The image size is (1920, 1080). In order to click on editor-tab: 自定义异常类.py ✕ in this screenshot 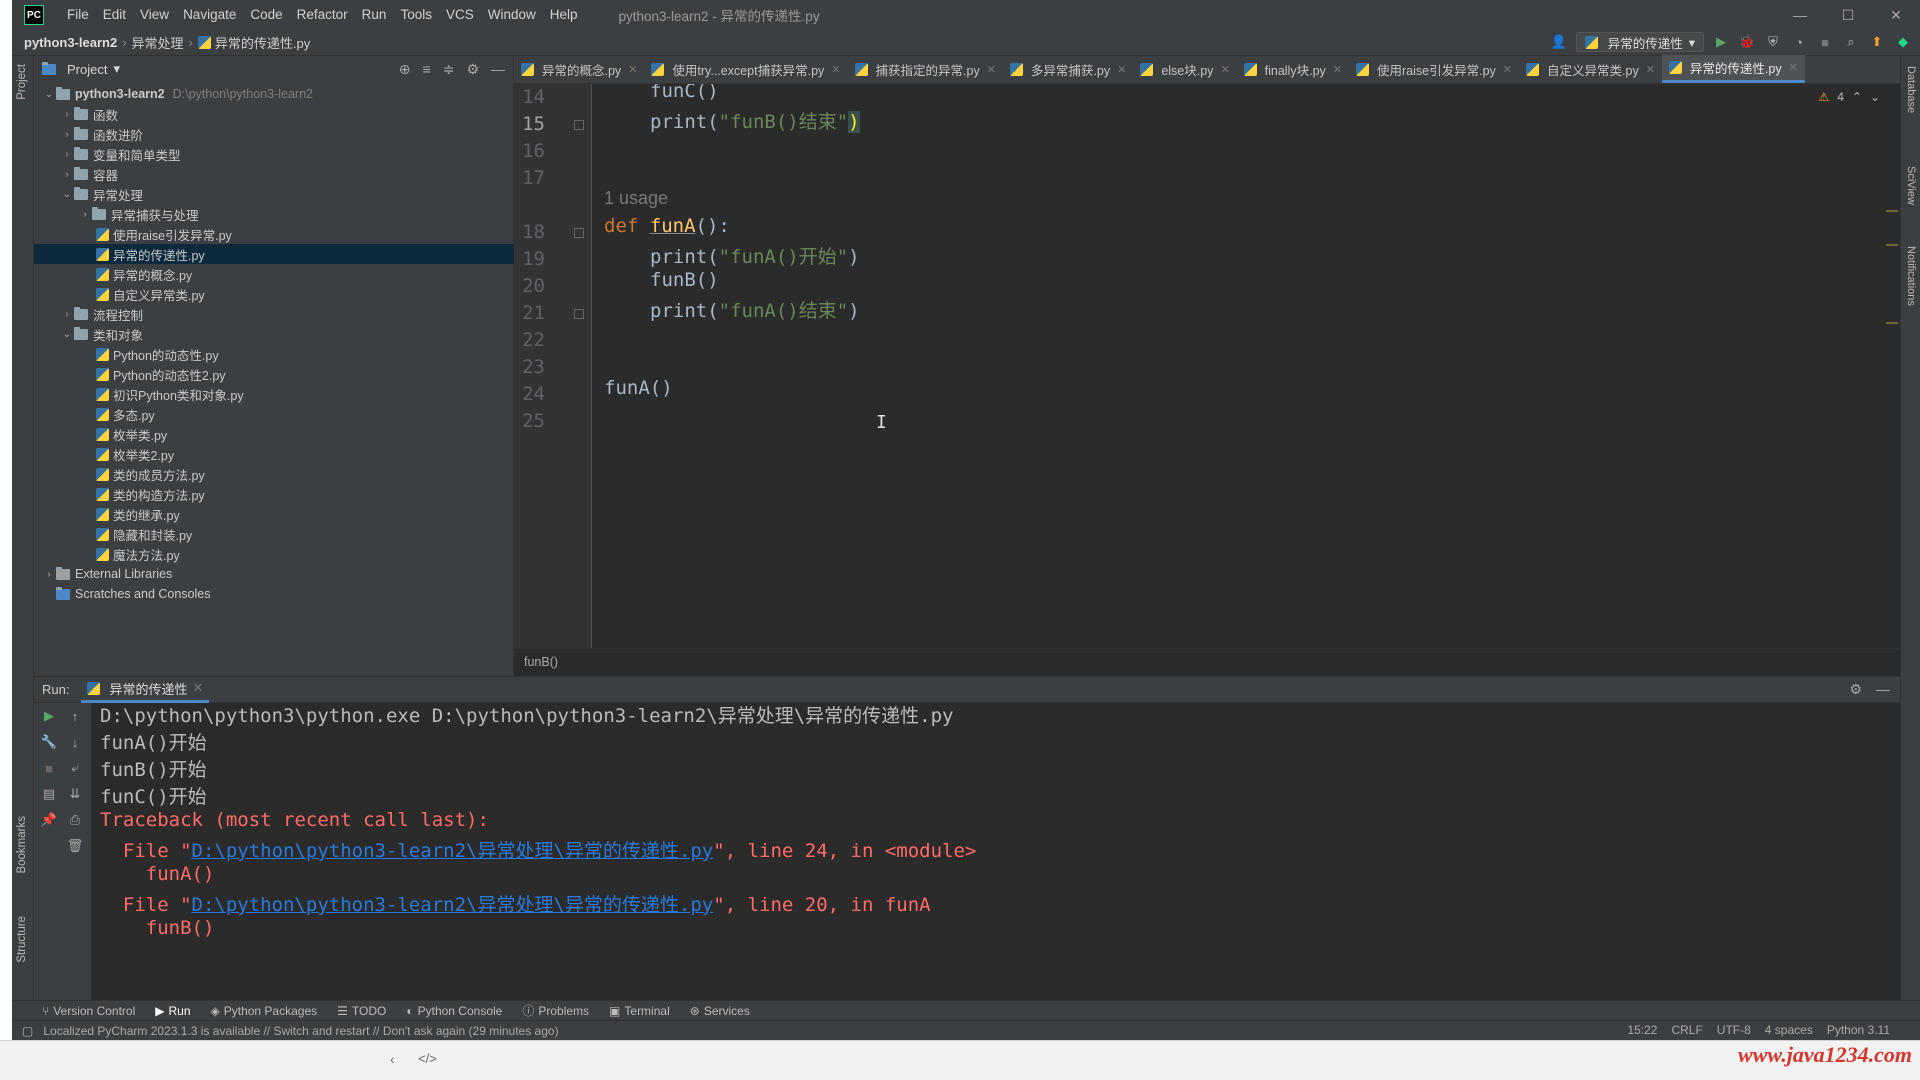, I will do `click(1590, 69)`.